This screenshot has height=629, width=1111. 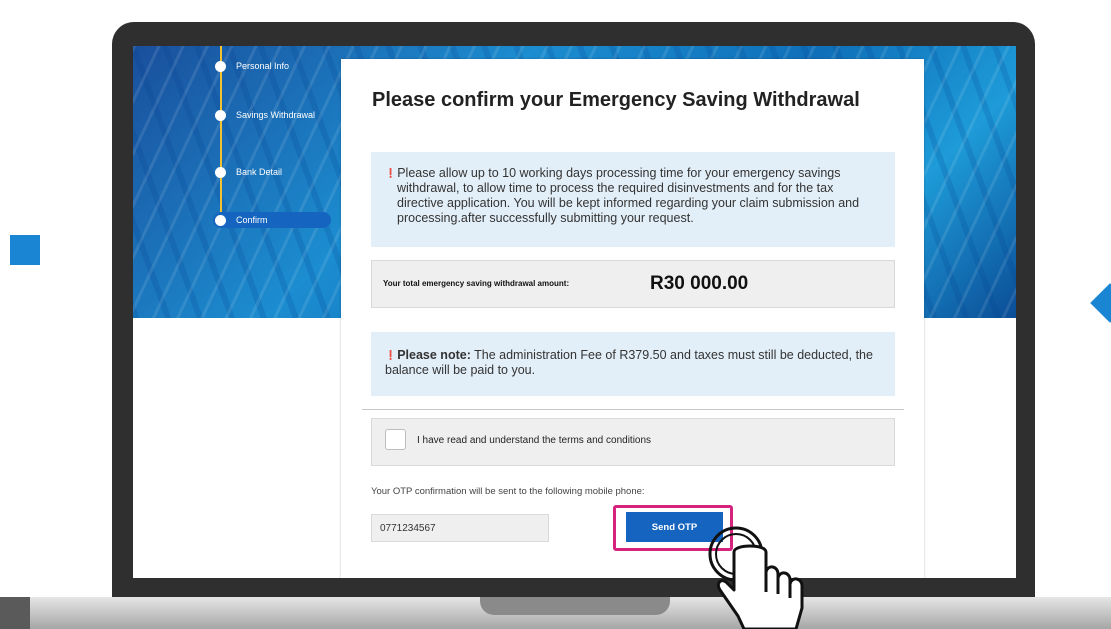 What do you see at coordinates (633, 409) in the screenshot?
I see `divider` at bounding box center [633, 409].